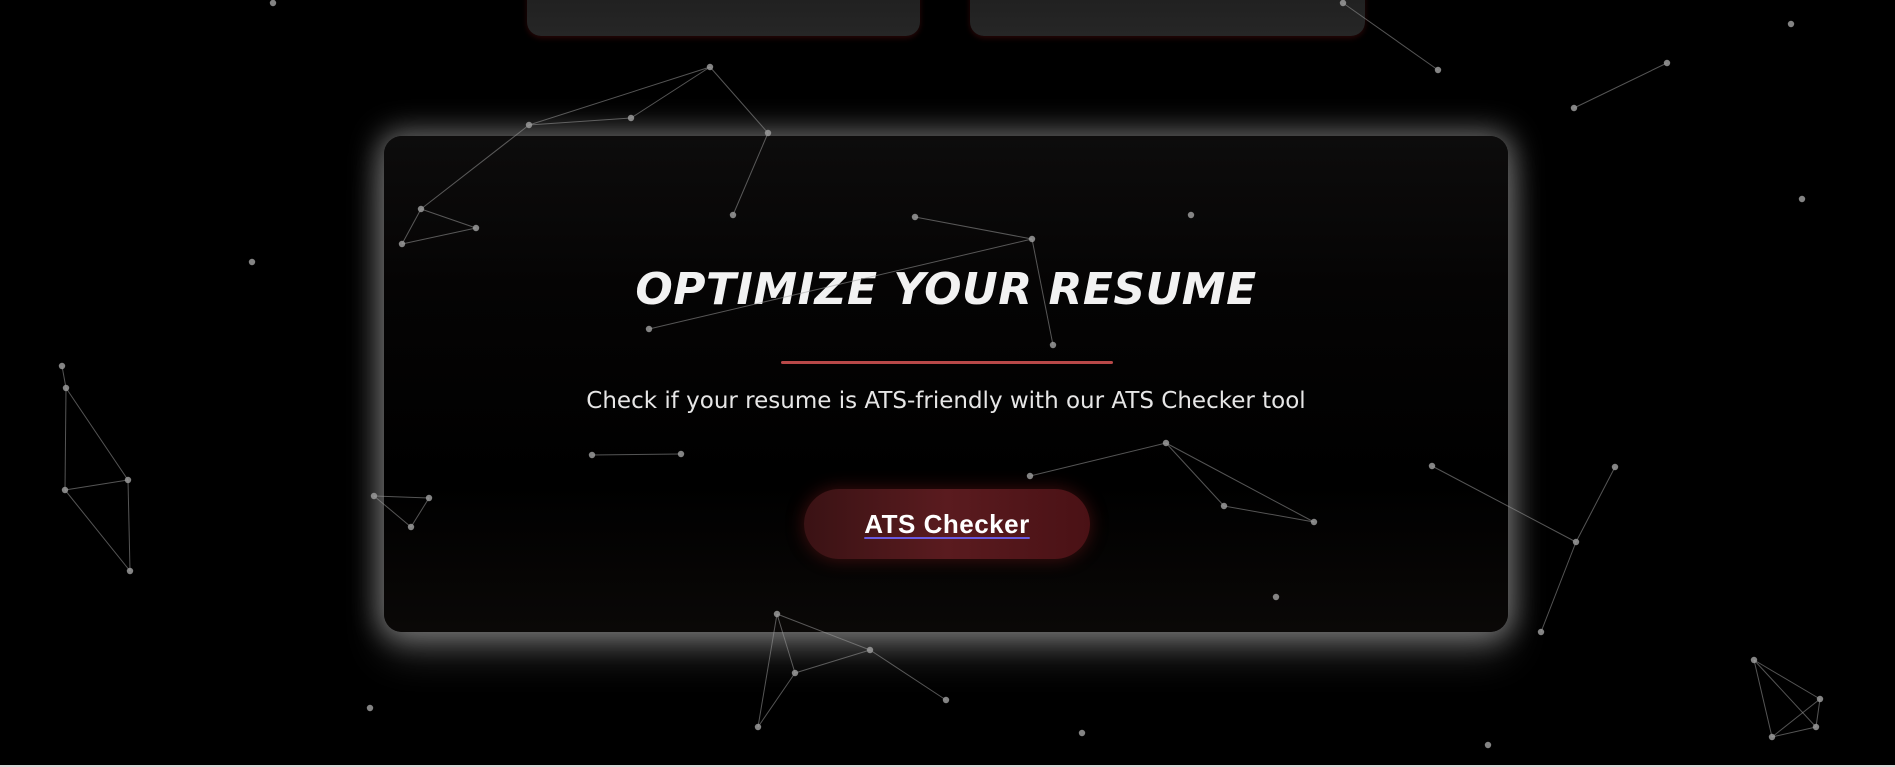 The width and height of the screenshot is (1895, 767). I want to click on ats-checker-button: ATS Checker, so click(947, 524).